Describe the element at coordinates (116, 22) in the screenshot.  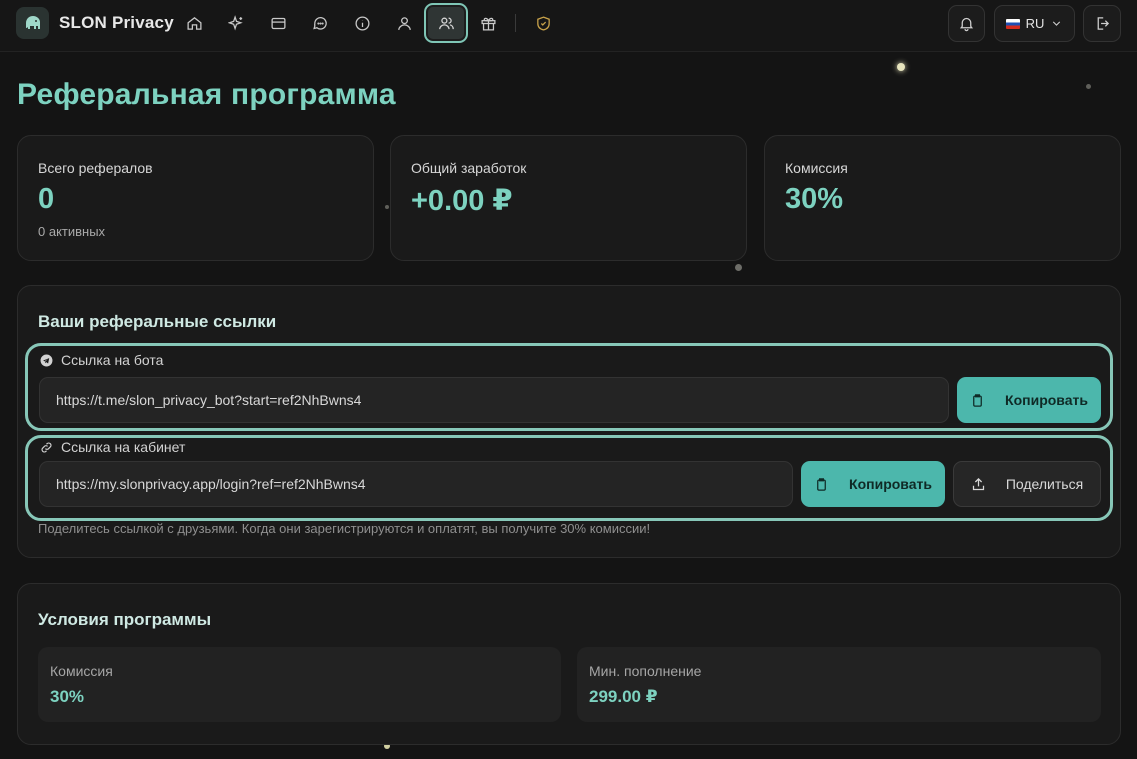
I see `brand-name: SLON Privacy` at that location.